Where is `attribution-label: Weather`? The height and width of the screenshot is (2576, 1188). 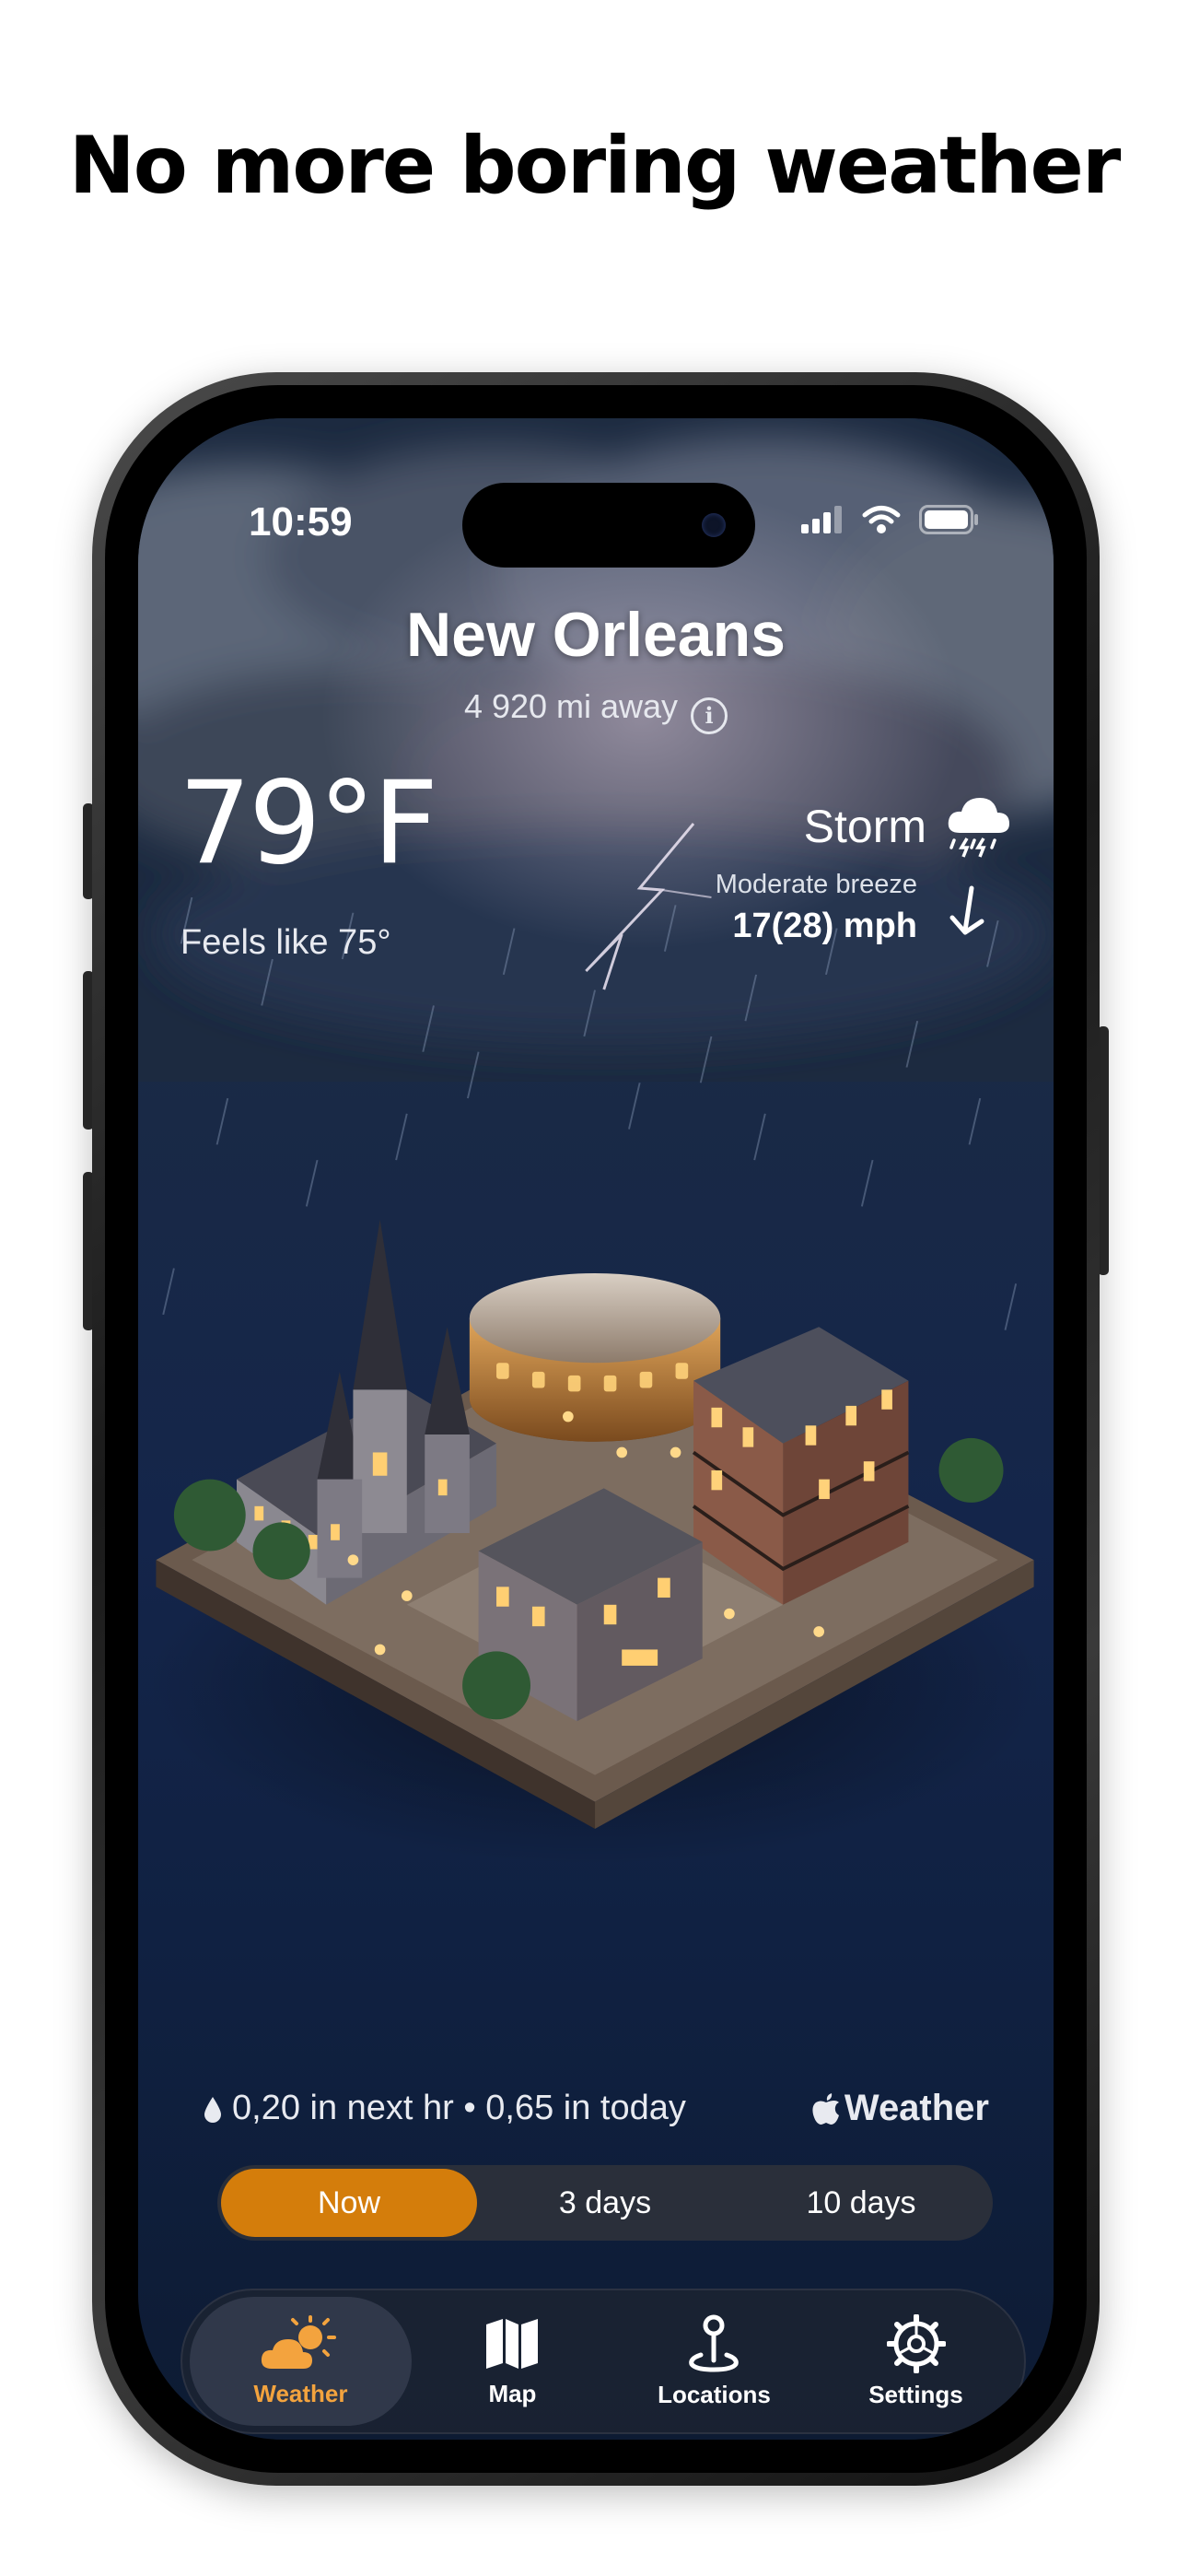
attribution-label: Weather is located at coordinates (916, 2108).